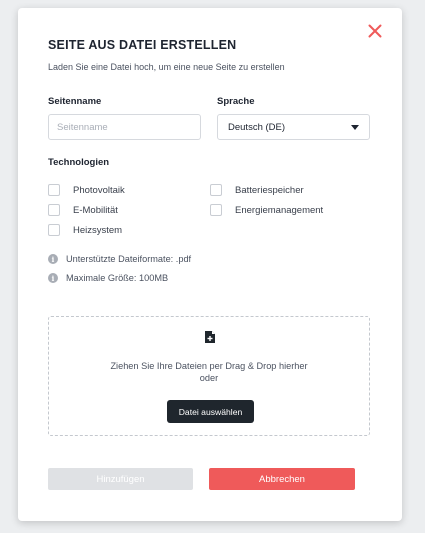  I want to click on file-add-icon, so click(210, 337).